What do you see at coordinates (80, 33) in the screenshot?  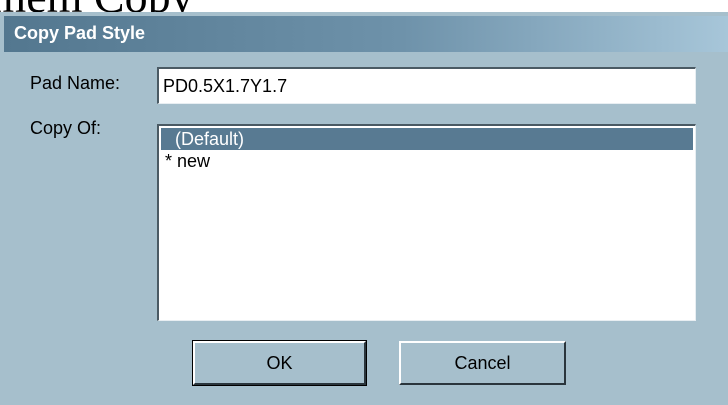 I see `window-title: Copy Pad Style` at bounding box center [80, 33].